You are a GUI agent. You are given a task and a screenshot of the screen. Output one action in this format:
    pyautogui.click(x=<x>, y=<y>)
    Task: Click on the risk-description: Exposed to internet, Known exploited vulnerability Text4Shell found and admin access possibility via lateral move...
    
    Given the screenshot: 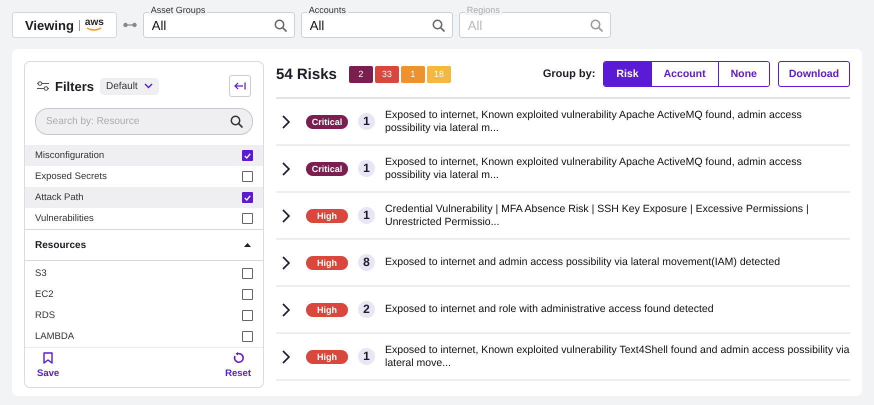 What is the action you would take?
    pyautogui.click(x=617, y=357)
    